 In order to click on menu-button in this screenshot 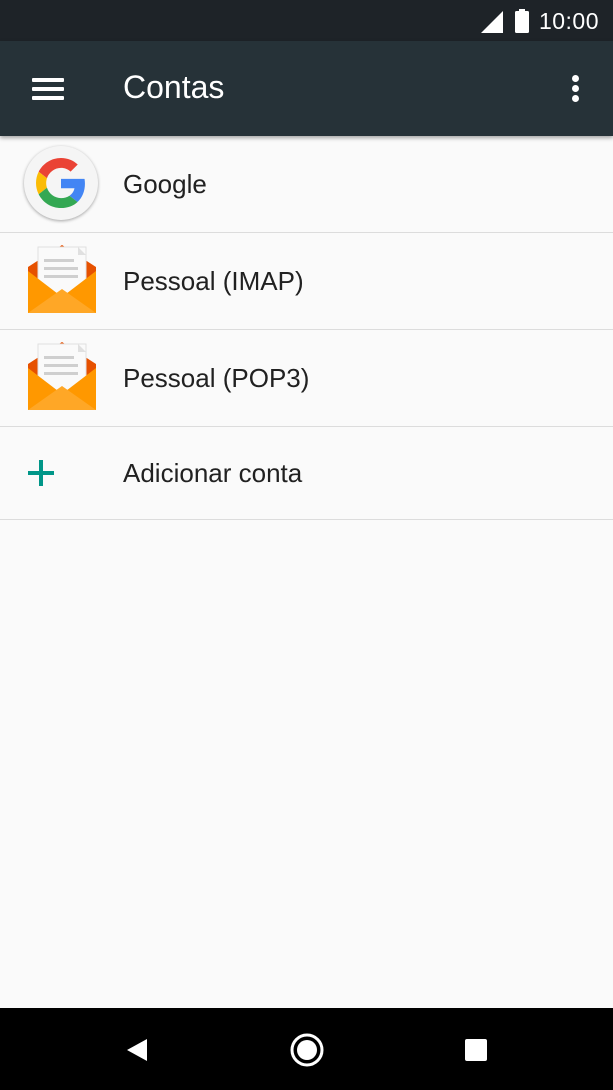, I will do `click(48, 89)`.